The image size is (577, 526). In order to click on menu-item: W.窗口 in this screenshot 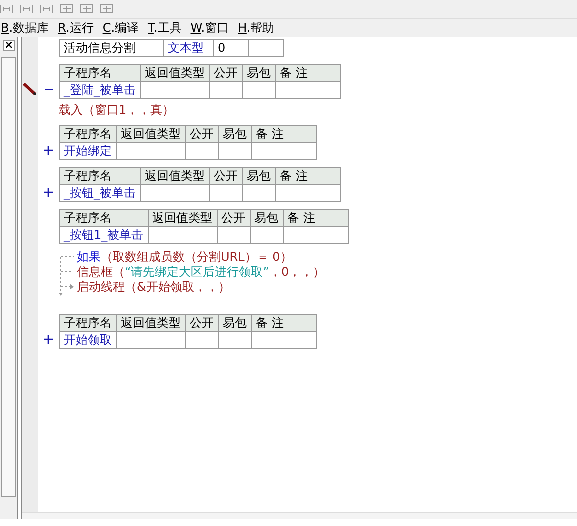, I will do `click(210, 28)`.